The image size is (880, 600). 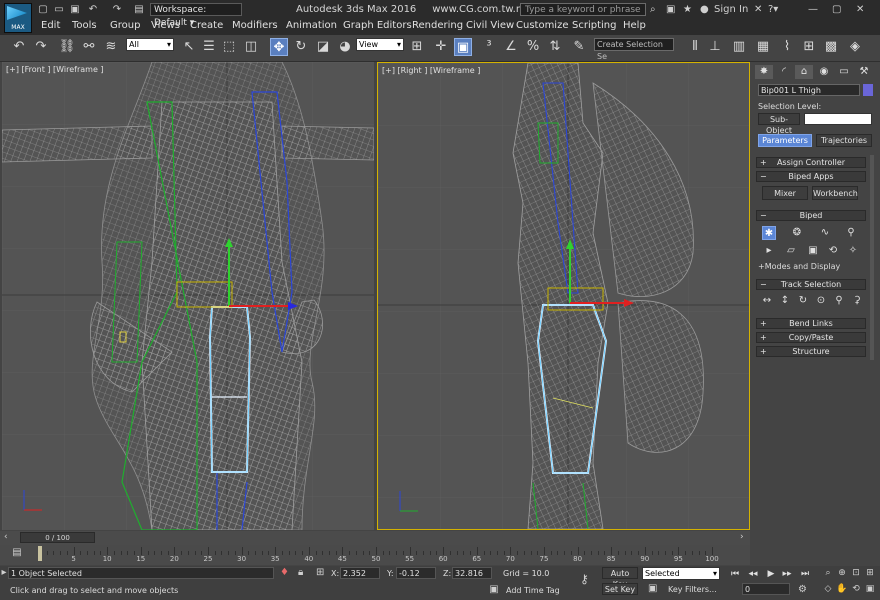 I want to click on angle-snap-icon: ∠, so click(x=511, y=47).